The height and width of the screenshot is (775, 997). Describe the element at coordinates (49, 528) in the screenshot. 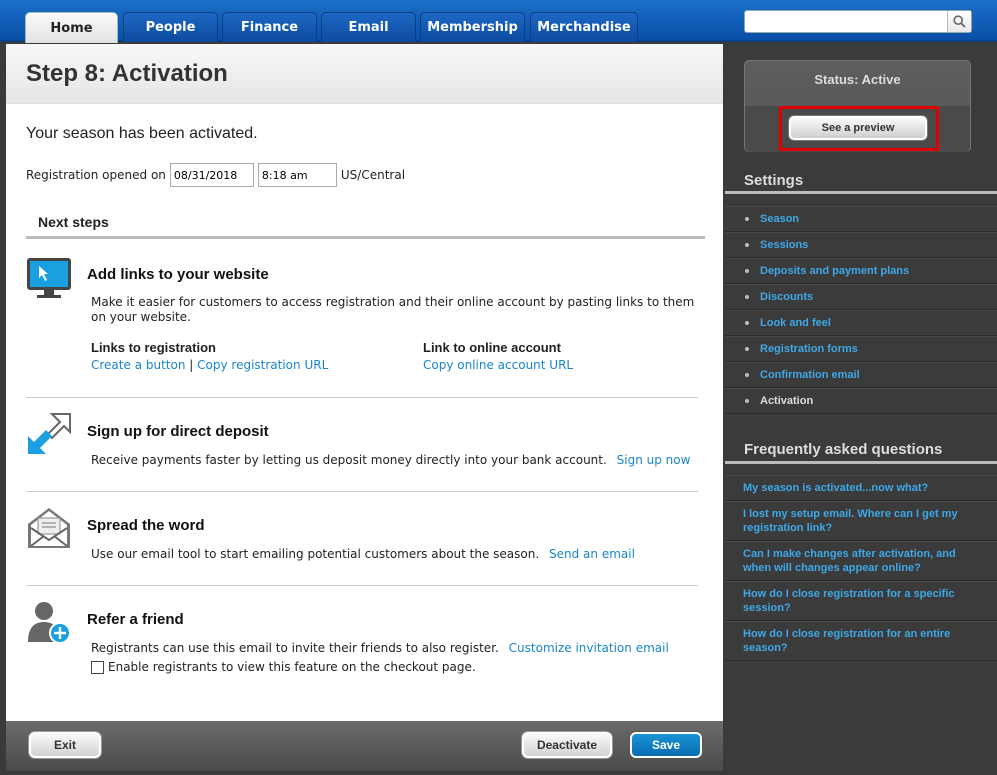

I see `envelope-icon` at that location.